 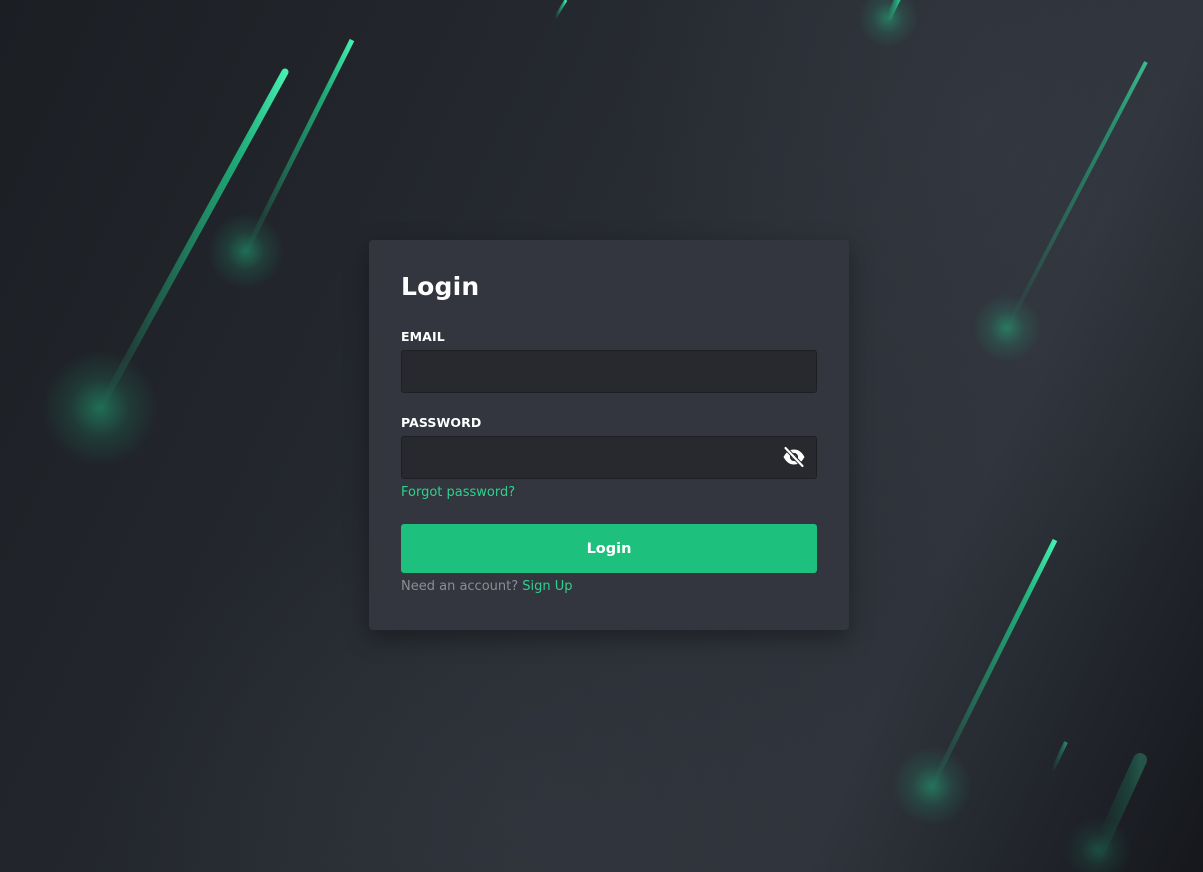 I want to click on eye-off-icon, so click(x=794, y=457).